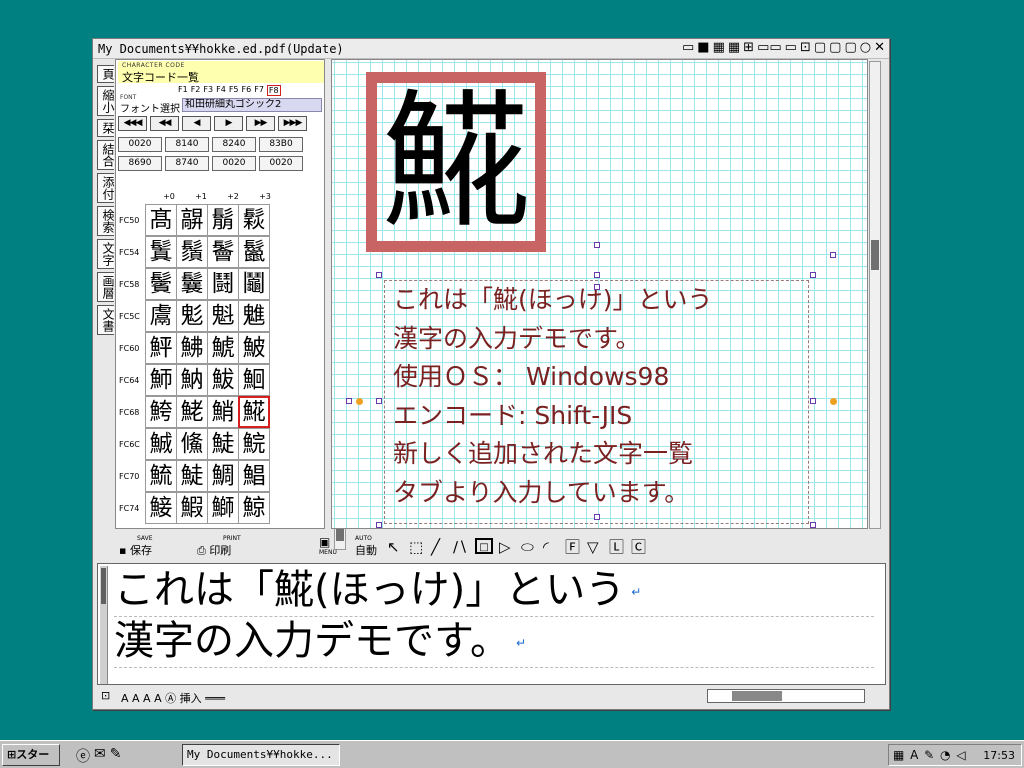  I want to click on notepad-icon: ✎, so click(116, 756).